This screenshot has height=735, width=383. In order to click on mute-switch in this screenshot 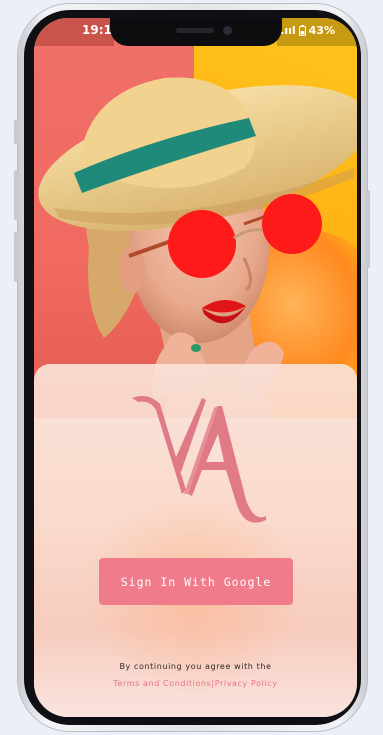, I will do `click(16, 132)`.